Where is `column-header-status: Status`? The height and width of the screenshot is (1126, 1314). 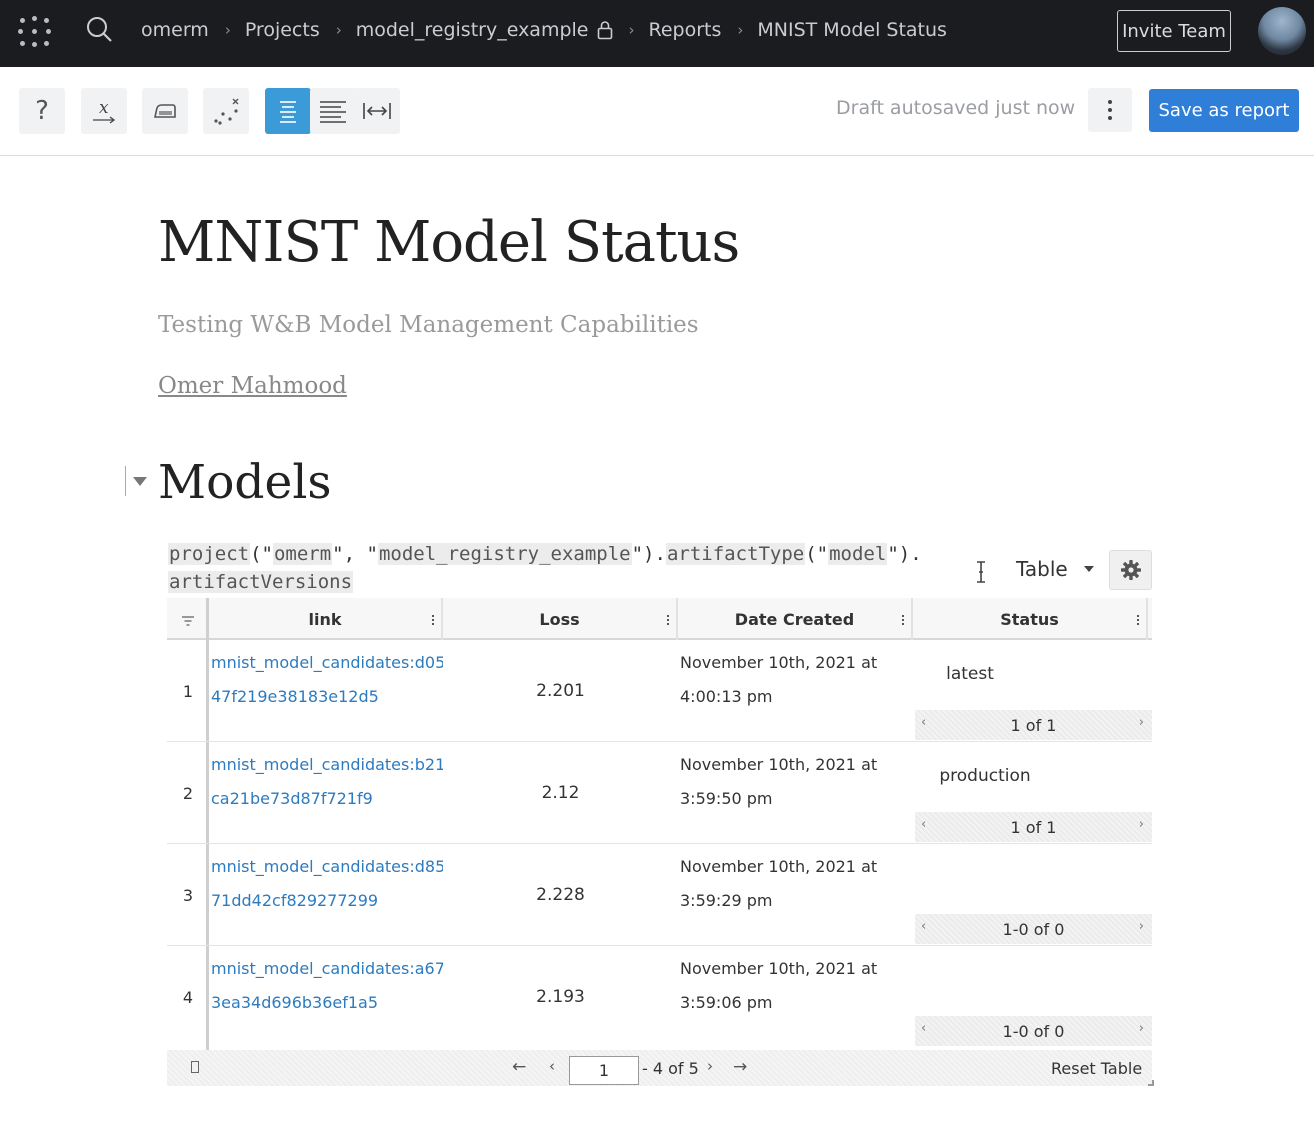 column-header-status: Status is located at coordinates (1030, 619).